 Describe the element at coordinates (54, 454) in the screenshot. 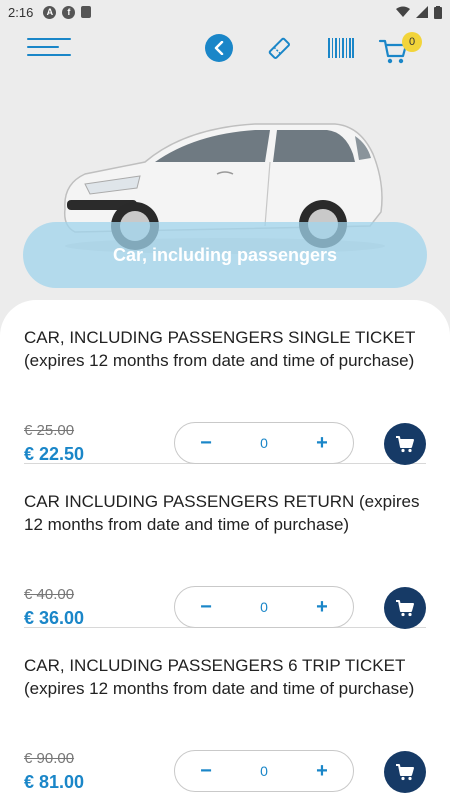

I see `price: € 22.50` at that location.